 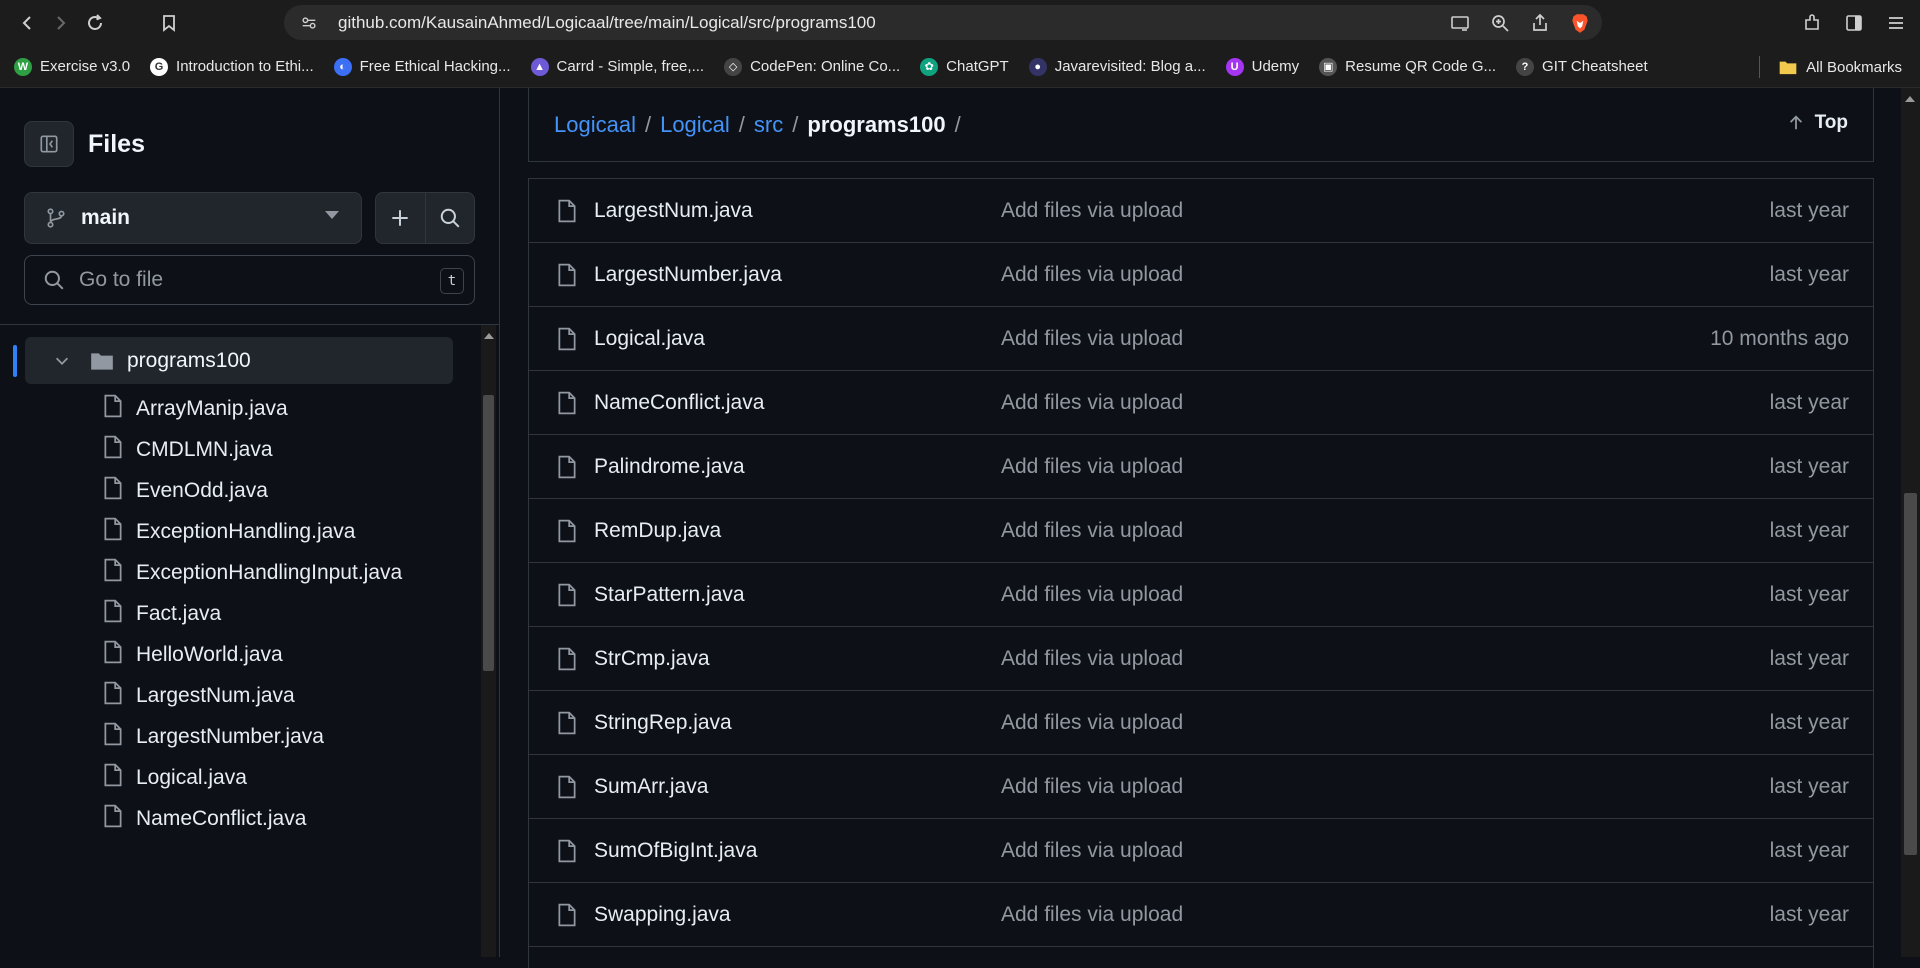 I want to click on tree-file-item: LargestNum.java, so click(x=198, y=696).